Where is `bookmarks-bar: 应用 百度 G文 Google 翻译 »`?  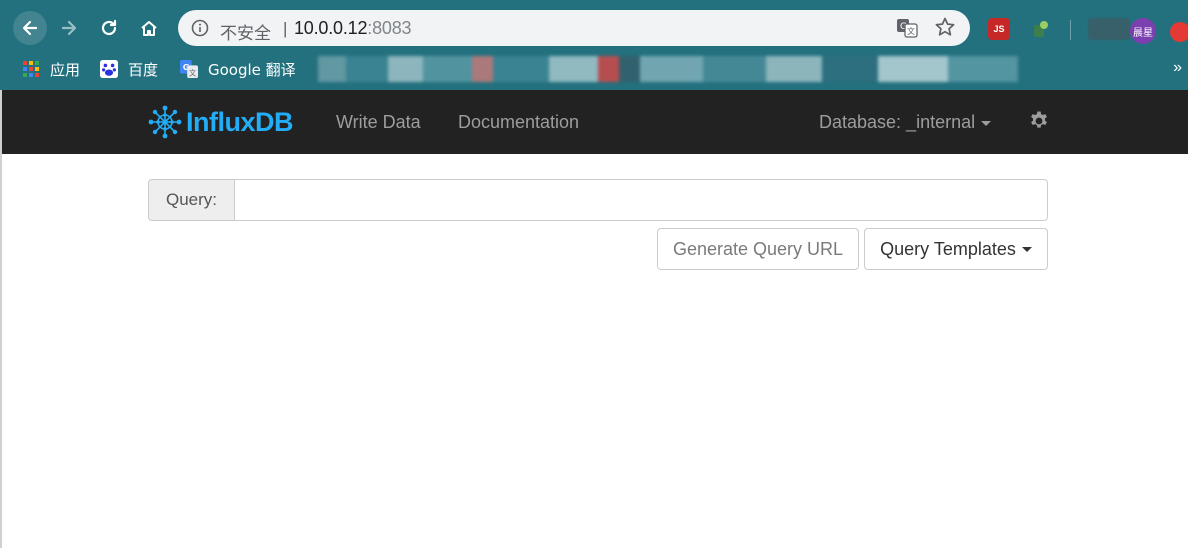
bookmarks-bar: 应用 百度 G文 Google 翻译 » is located at coordinates (594, 69).